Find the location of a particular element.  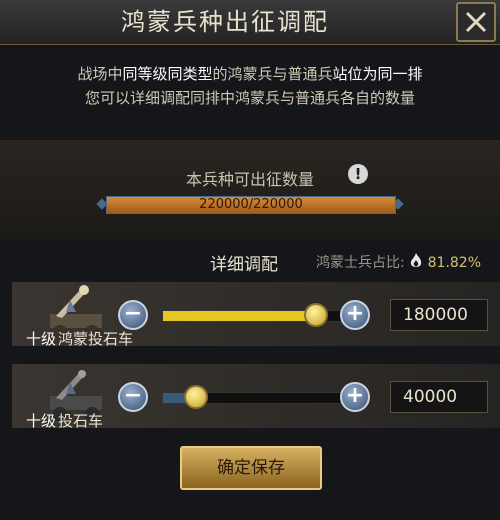

ratio-line: 鸿蒙士兵占比: 81.82% is located at coordinates (398, 262).